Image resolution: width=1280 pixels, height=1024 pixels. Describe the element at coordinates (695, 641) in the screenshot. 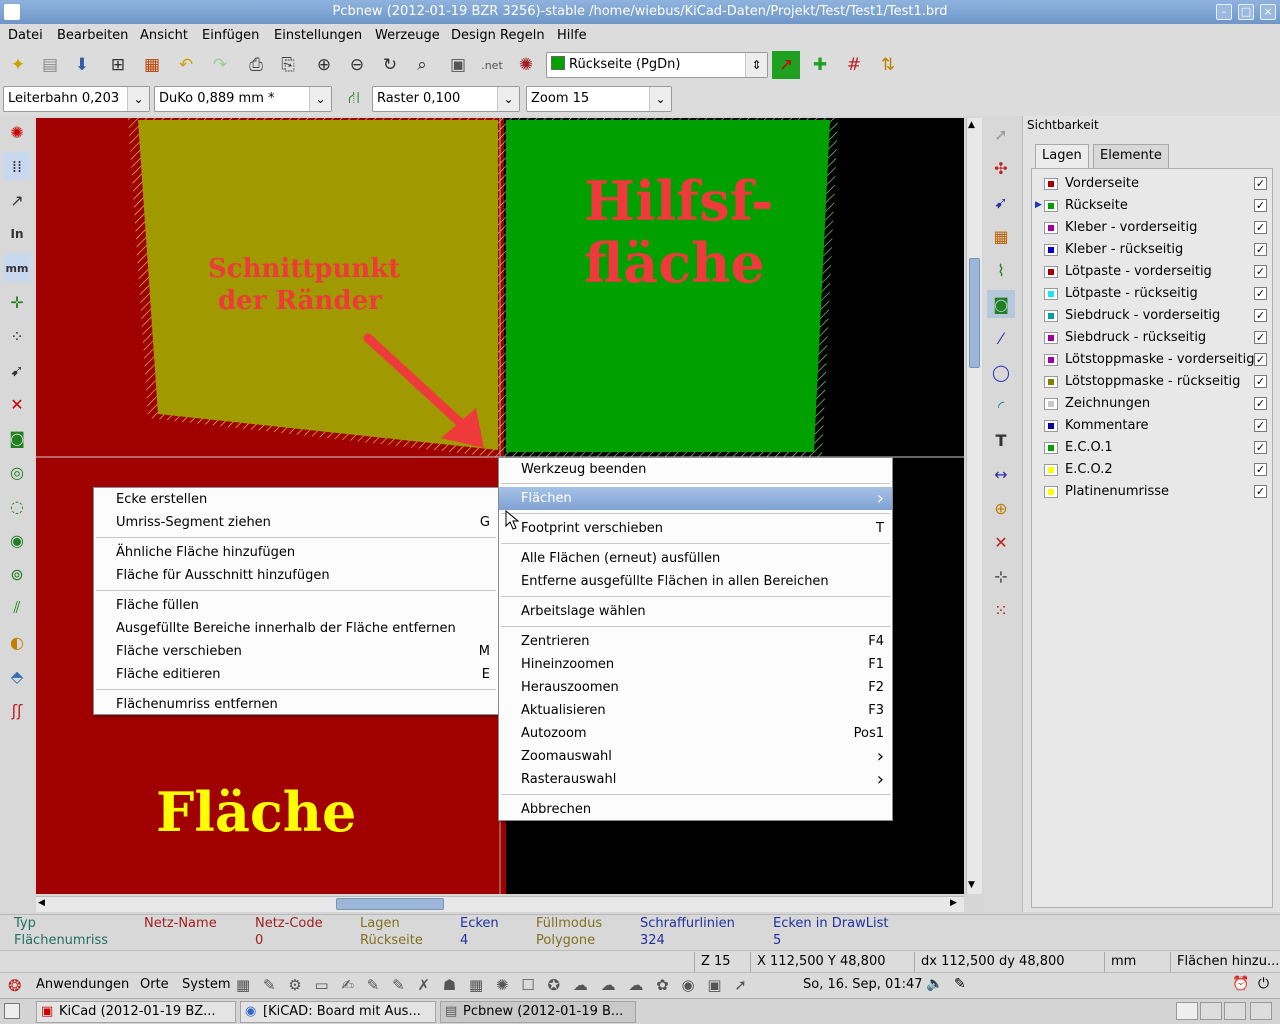

I see `menu-item: Zentrieren F4` at that location.